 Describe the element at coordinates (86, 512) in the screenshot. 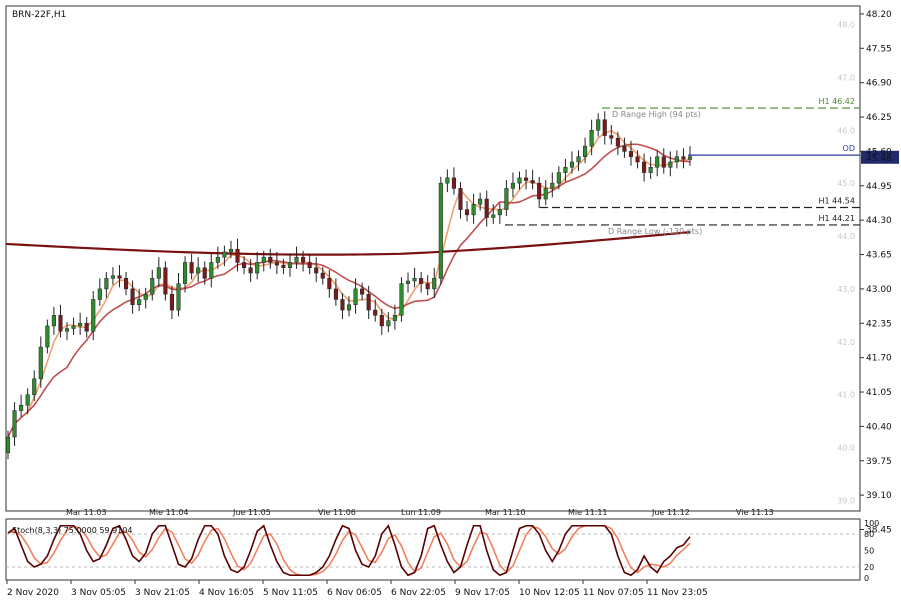

I see `session-label: Mar 11.03` at that location.